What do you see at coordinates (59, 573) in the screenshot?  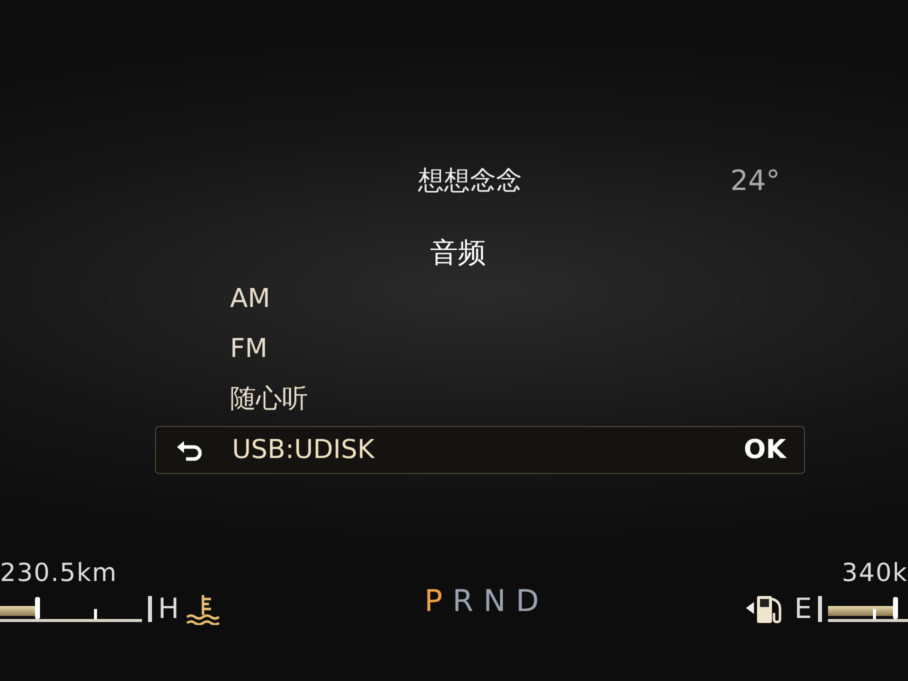 I see `range-reading: 230.5km` at bounding box center [59, 573].